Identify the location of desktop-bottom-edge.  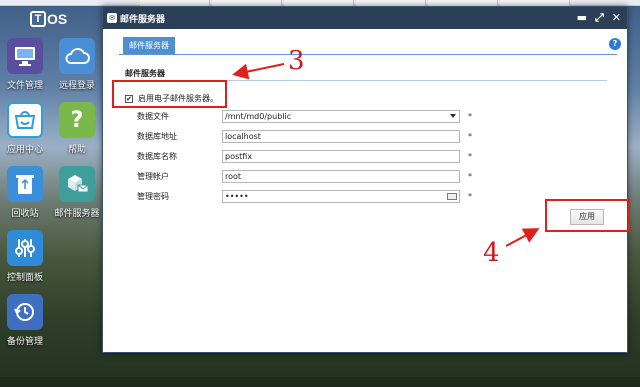
(320, 382).